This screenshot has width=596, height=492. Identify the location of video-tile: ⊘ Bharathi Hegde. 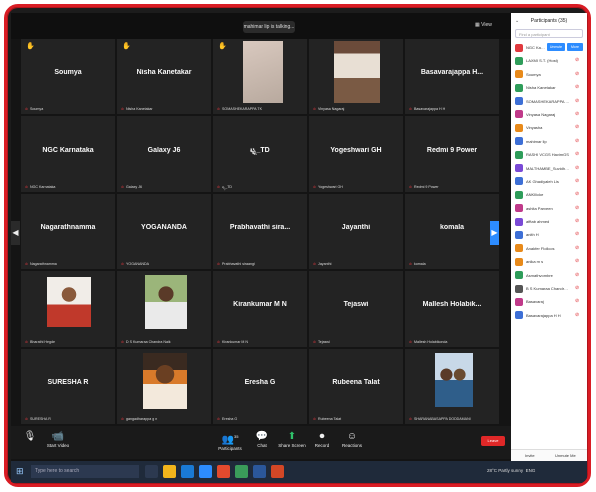
(68, 309).